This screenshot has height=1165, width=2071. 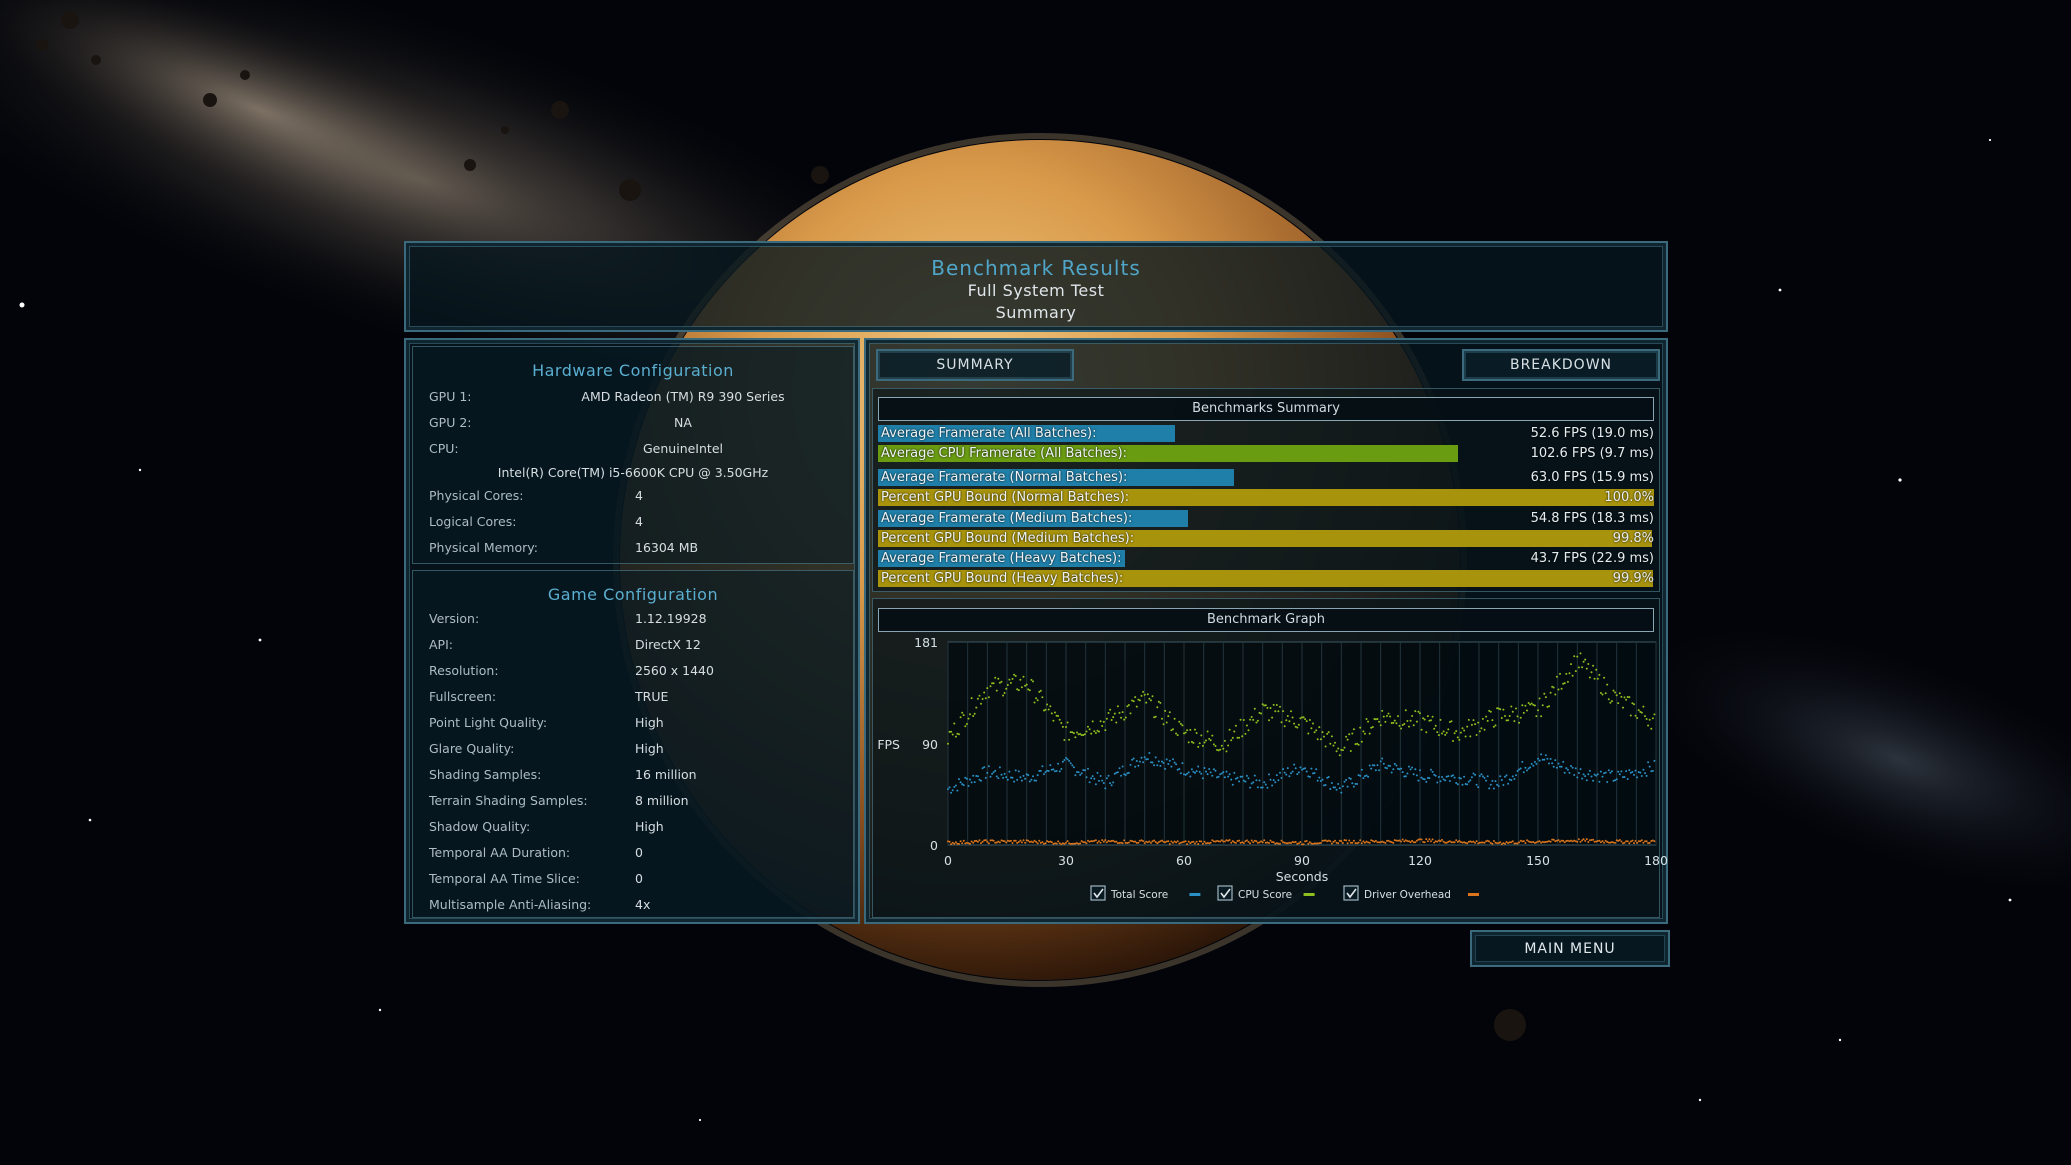 What do you see at coordinates (504, 878) in the screenshot?
I see `config-label: Temporal AA Time Slice:` at bounding box center [504, 878].